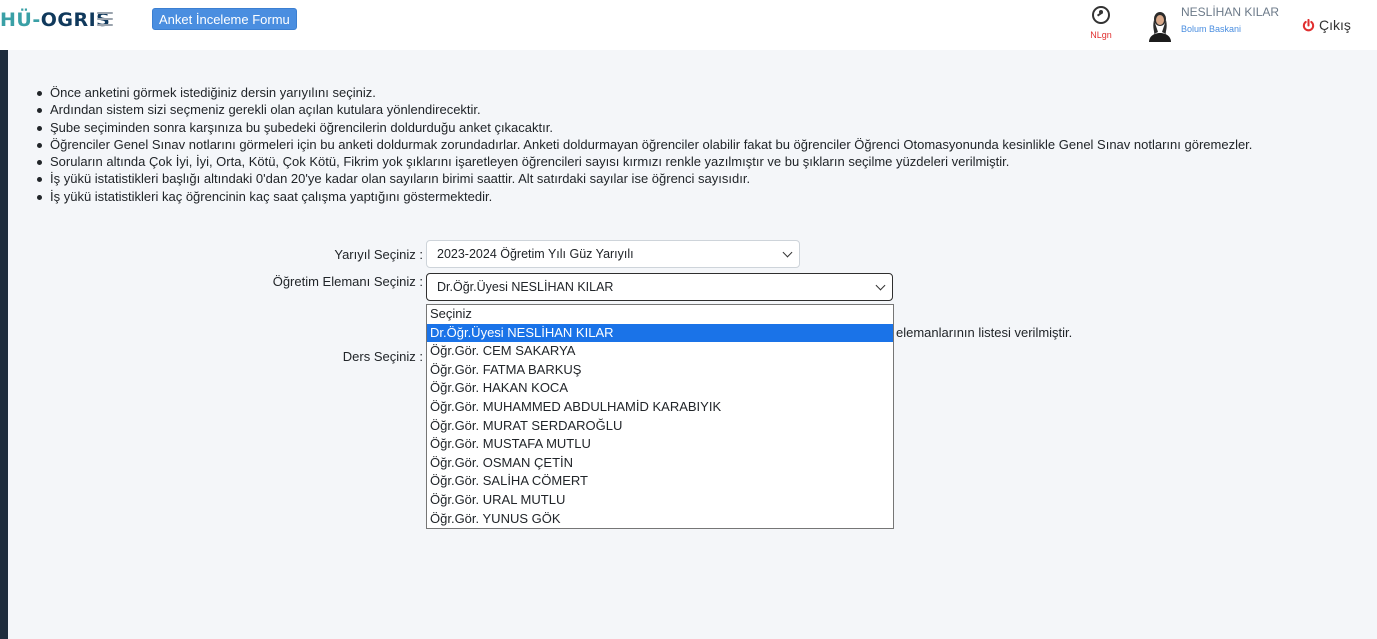 The image size is (1377, 639). What do you see at coordinates (984, 332) in the screenshot?
I see `instructor-list-note: elemanlarının listesi verilmiştir.` at bounding box center [984, 332].